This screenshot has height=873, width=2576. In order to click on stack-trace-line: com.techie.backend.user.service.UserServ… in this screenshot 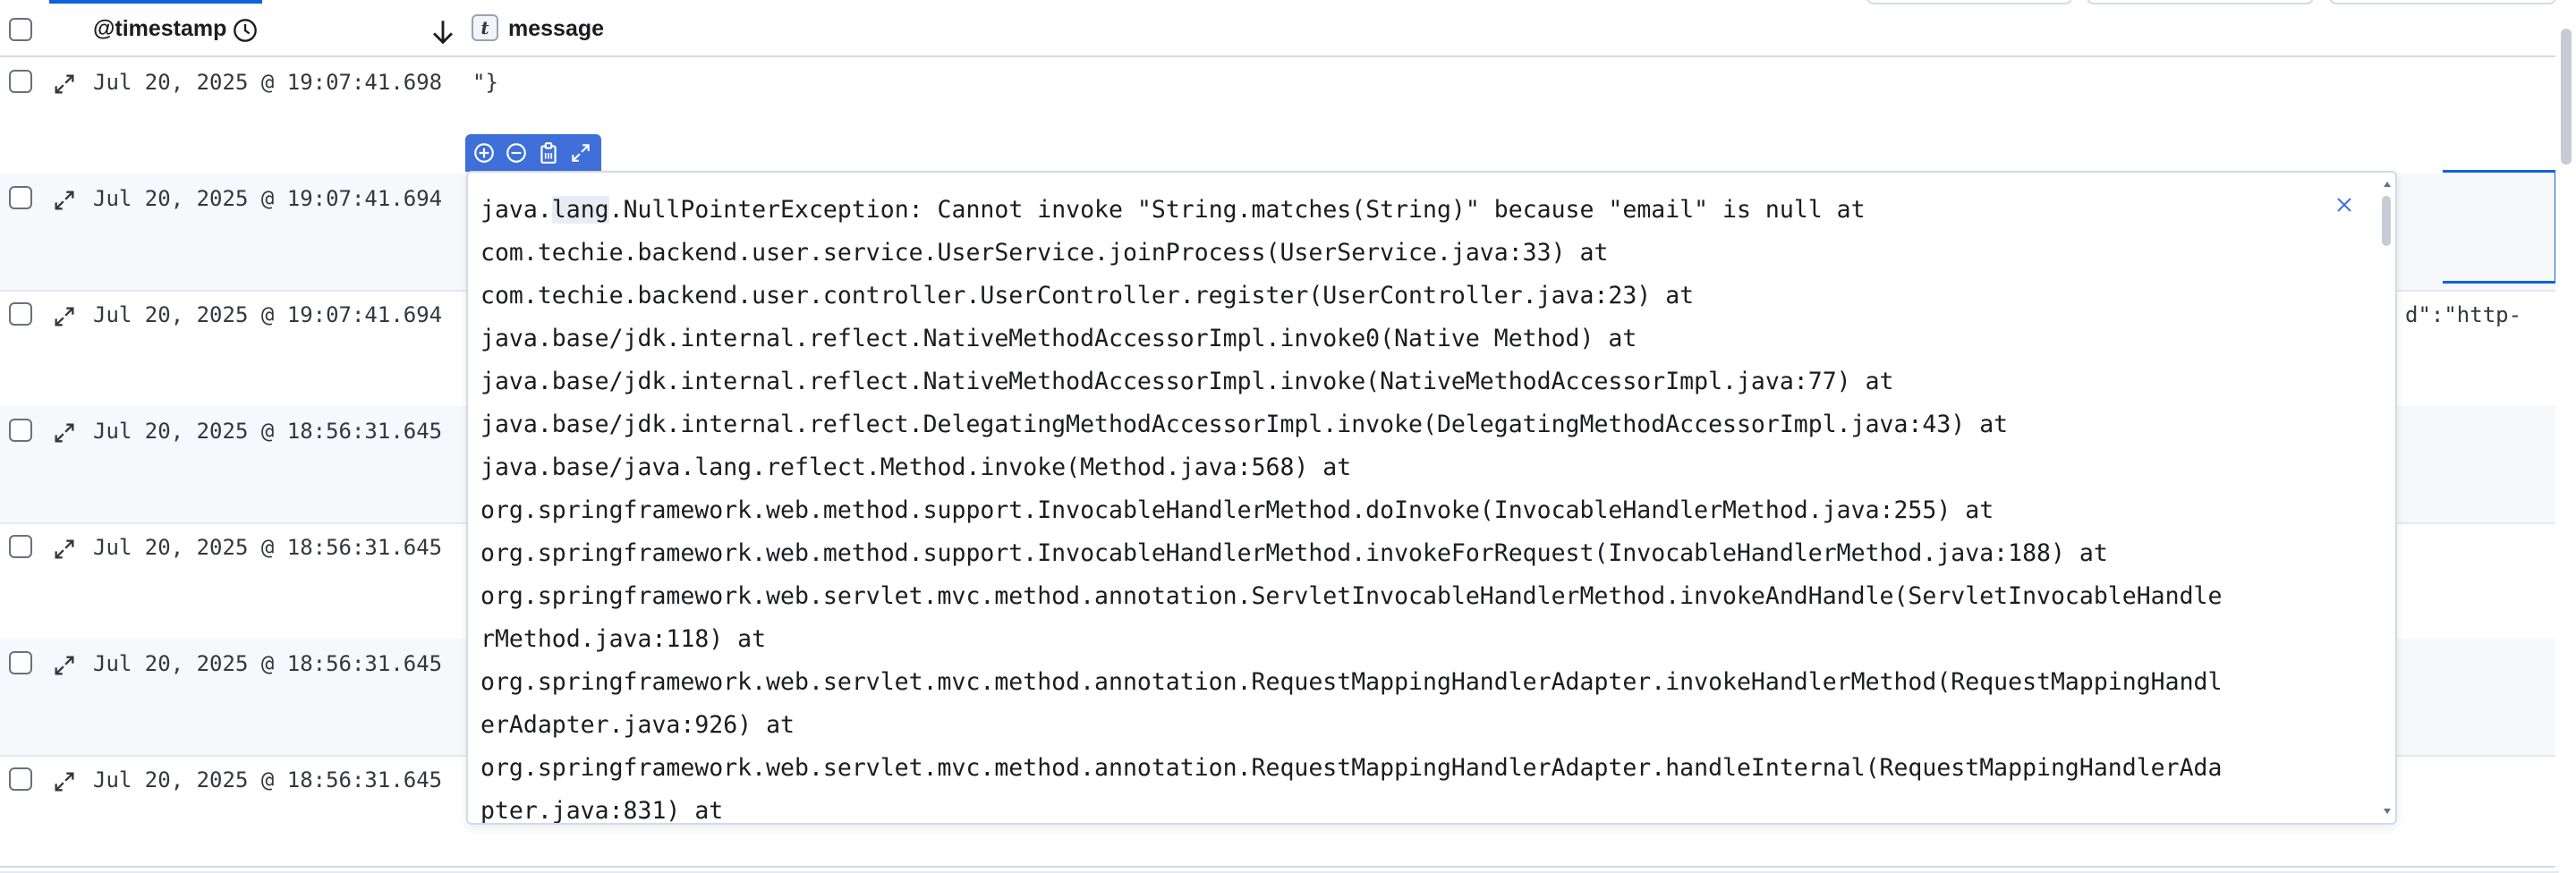, I will do `click(1044, 253)`.